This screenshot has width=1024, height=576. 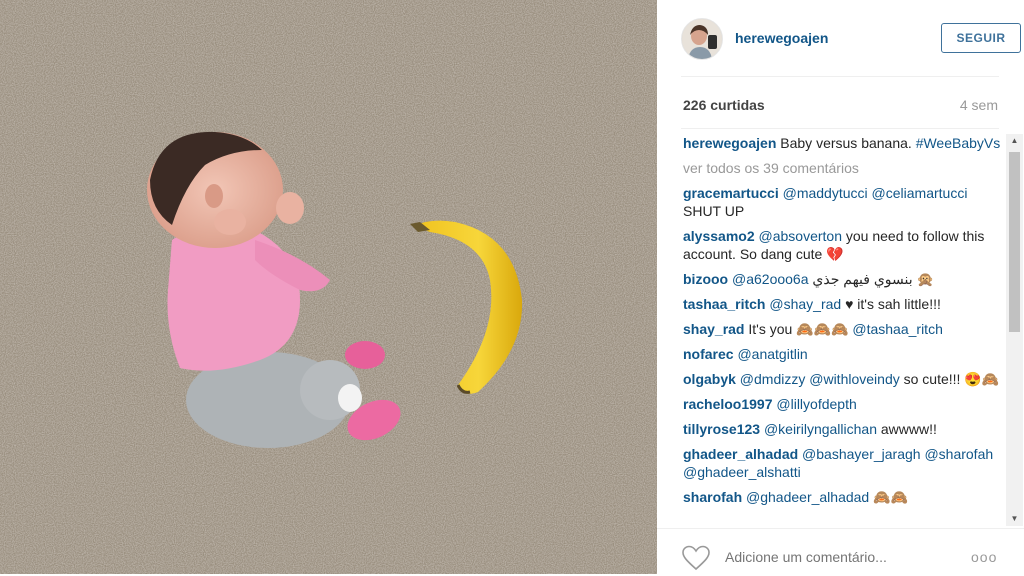 I want to click on mention-link: @keirilyngallichan, so click(x=820, y=429).